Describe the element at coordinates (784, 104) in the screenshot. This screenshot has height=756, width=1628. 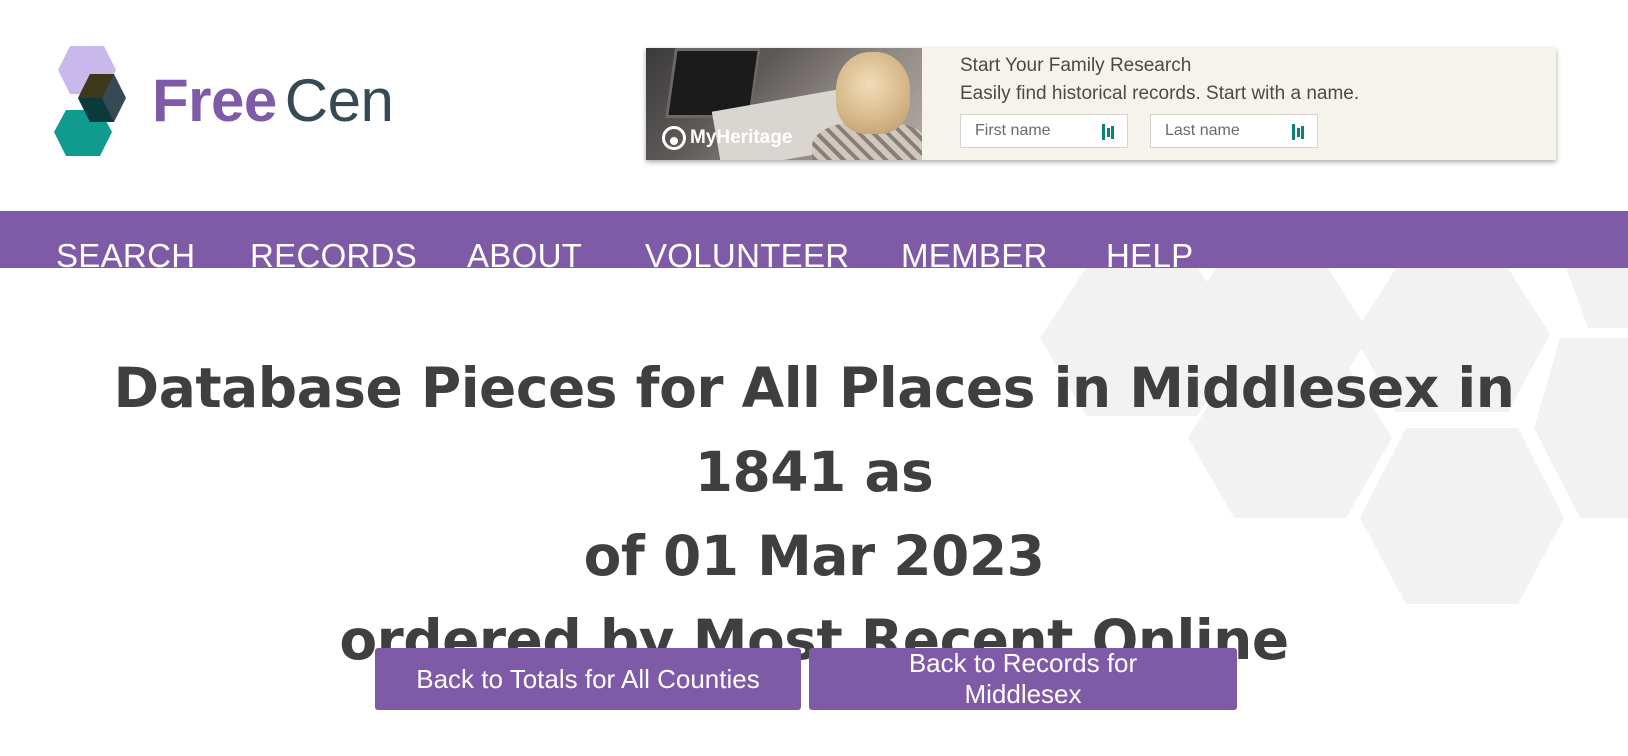
I see `ad-photo: MyHeritage` at that location.